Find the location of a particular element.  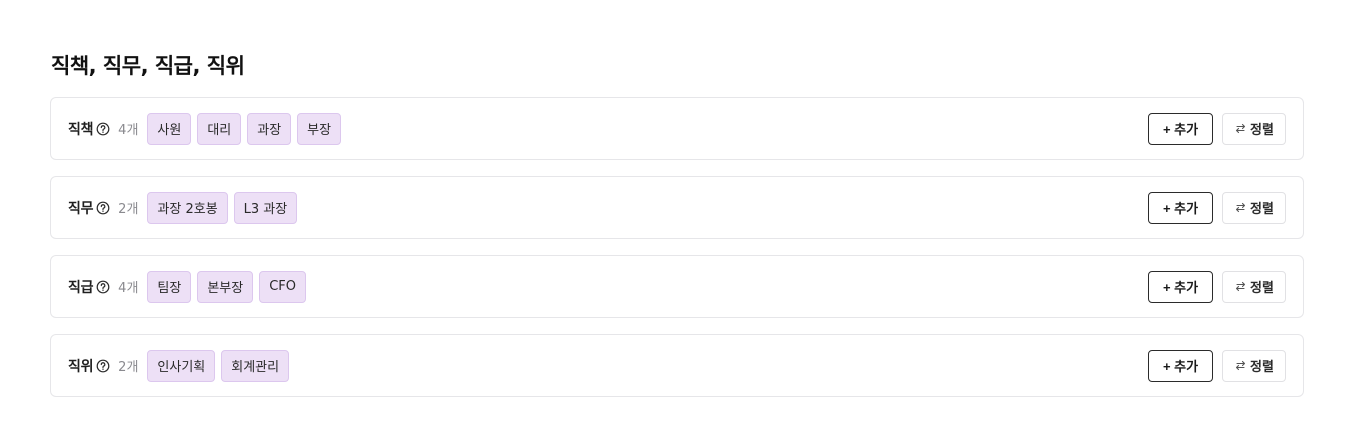

tag-list: 팀장 본부장 CFO is located at coordinates (227, 286).